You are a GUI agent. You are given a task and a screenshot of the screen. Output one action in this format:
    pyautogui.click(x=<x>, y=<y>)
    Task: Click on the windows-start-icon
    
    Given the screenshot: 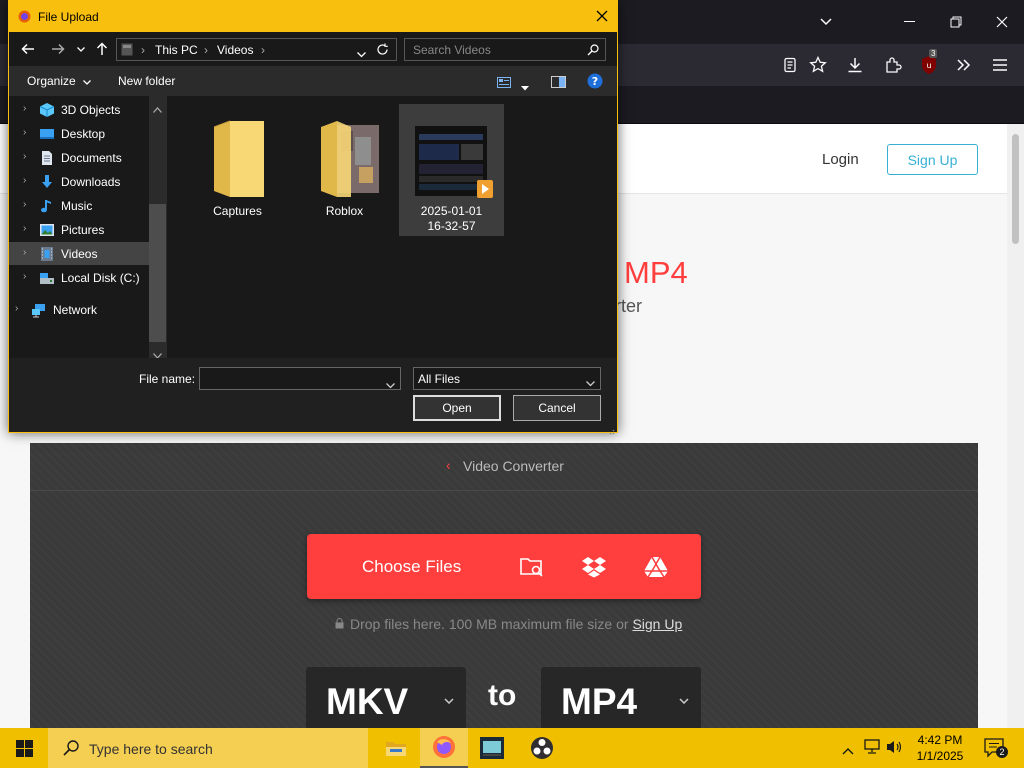 What is the action you would take?
    pyautogui.click(x=24, y=748)
    